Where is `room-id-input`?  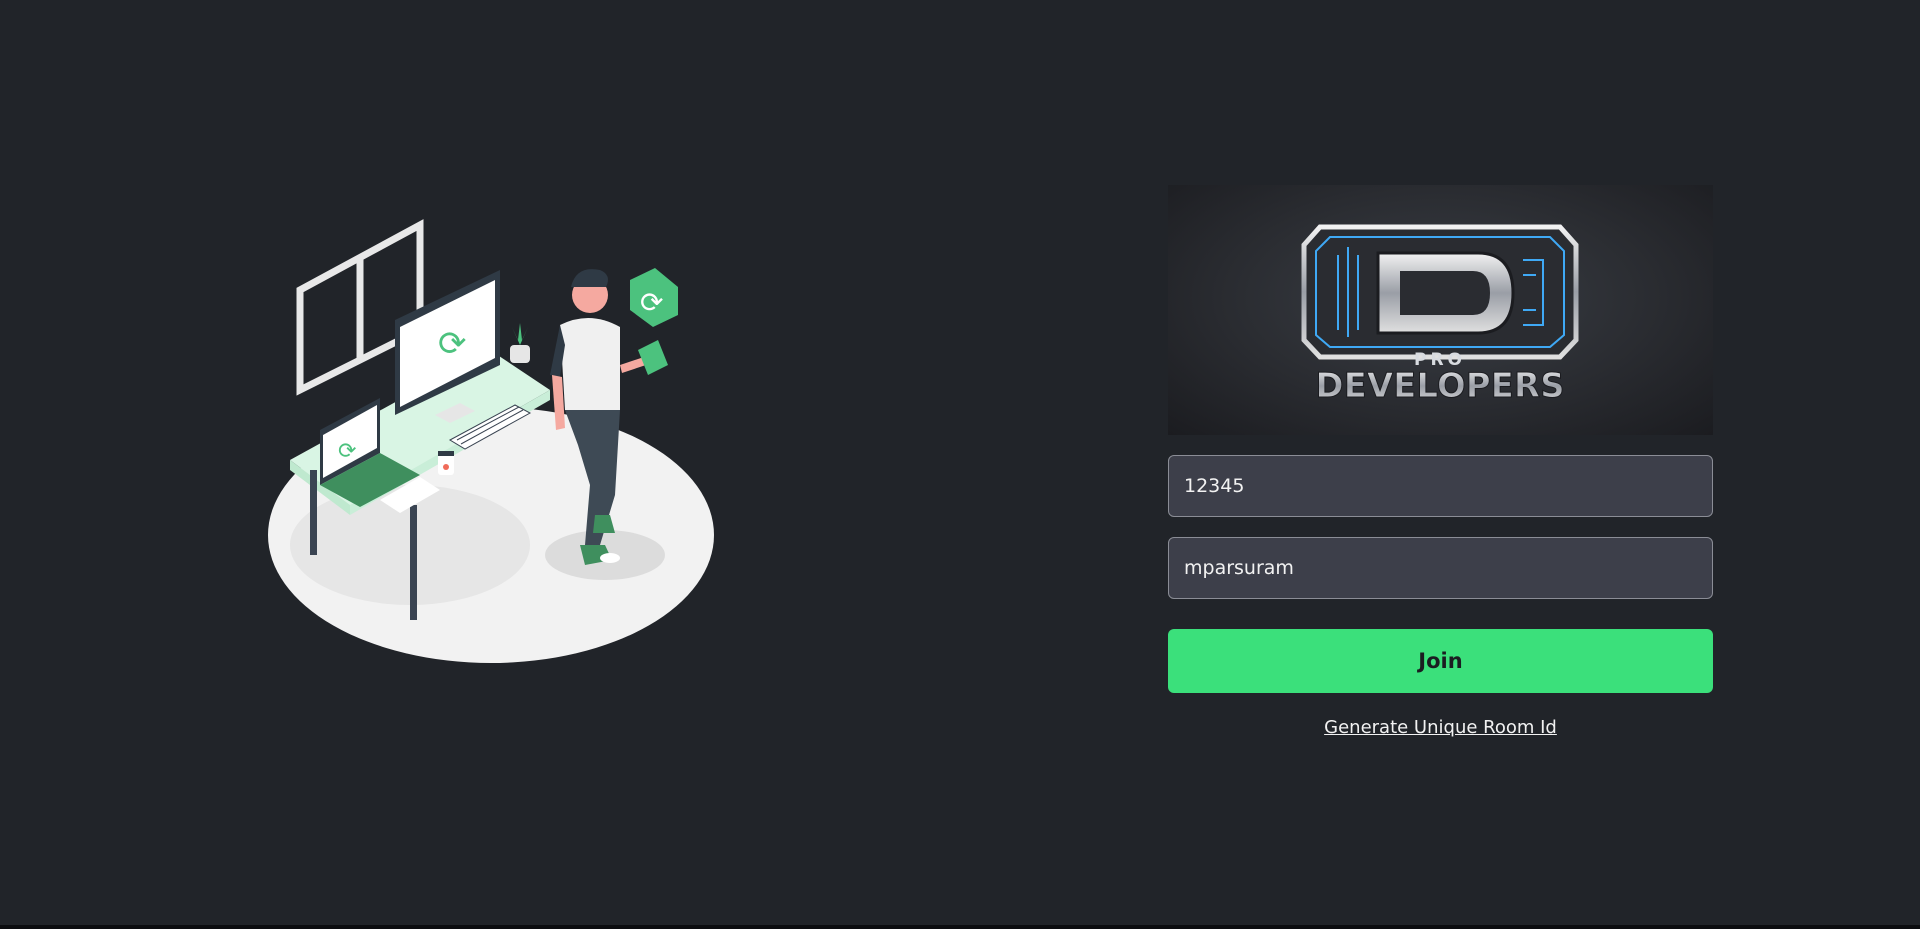
room-id-input is located at coordinates (1440, 486).